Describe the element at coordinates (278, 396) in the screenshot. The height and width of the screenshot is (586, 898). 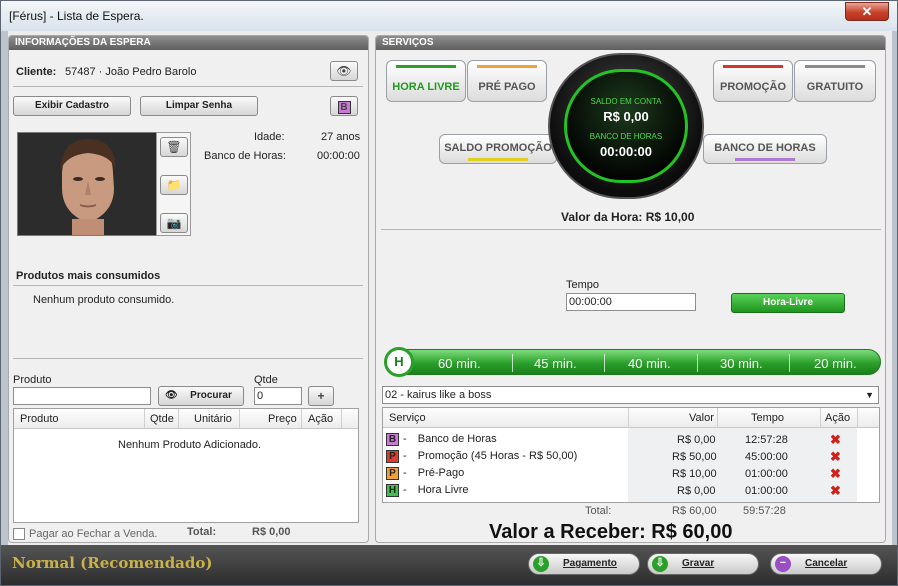
I see `qtde-input: 0` at that location.